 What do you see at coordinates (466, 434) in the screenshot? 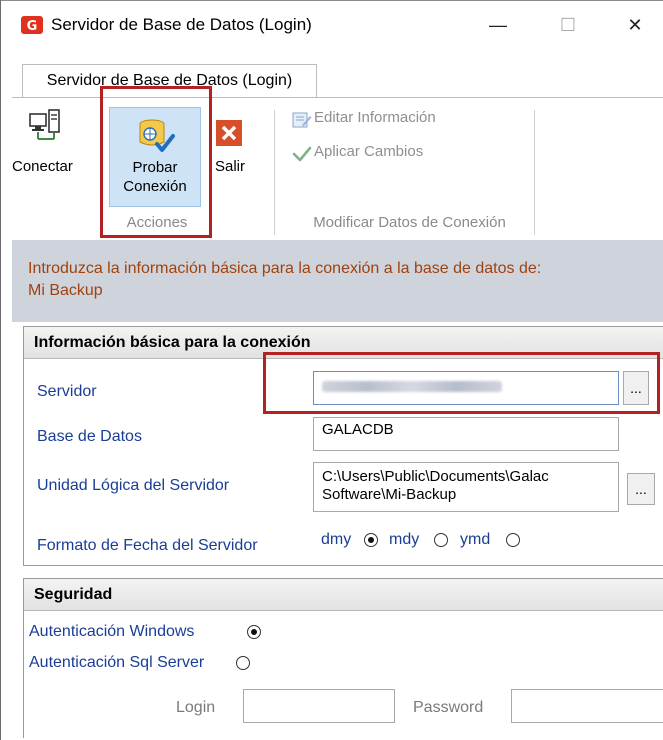
I see `base-datos-input: GALACDB` at bounding box center [466, 434].